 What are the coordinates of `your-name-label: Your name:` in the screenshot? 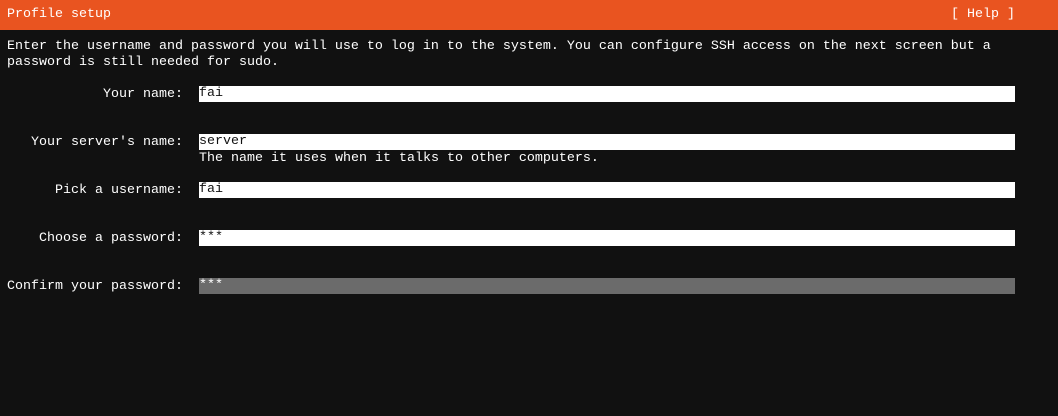 It's located at (143, 94).